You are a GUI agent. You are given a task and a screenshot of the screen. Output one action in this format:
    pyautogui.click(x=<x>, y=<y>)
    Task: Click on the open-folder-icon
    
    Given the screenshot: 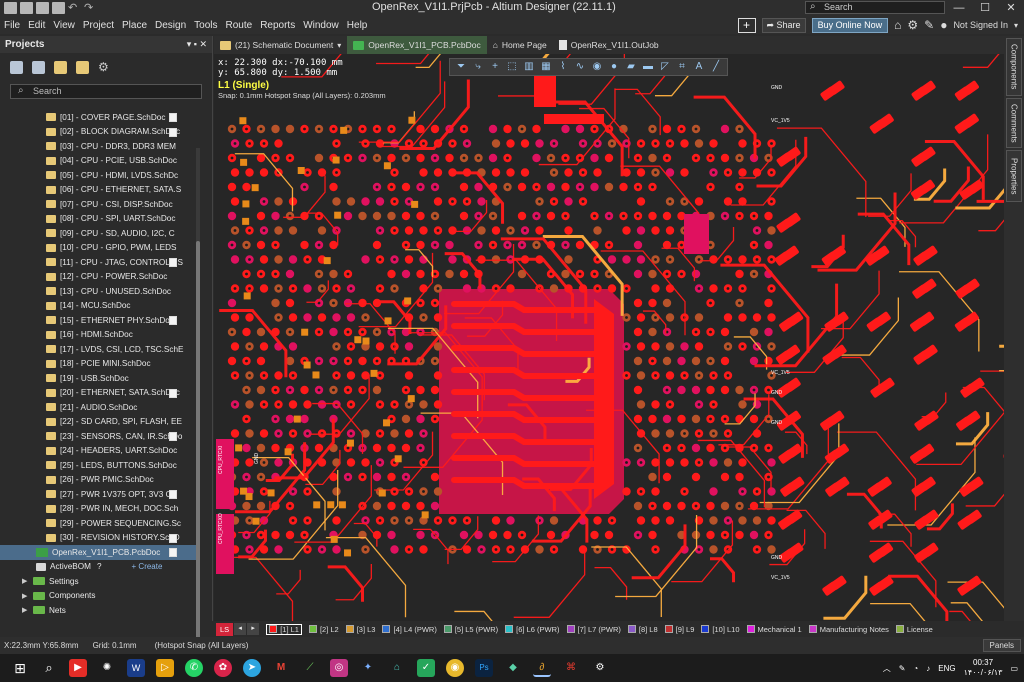 What is the action you would take?
    pyautogui.click(x=60, y=67)
    